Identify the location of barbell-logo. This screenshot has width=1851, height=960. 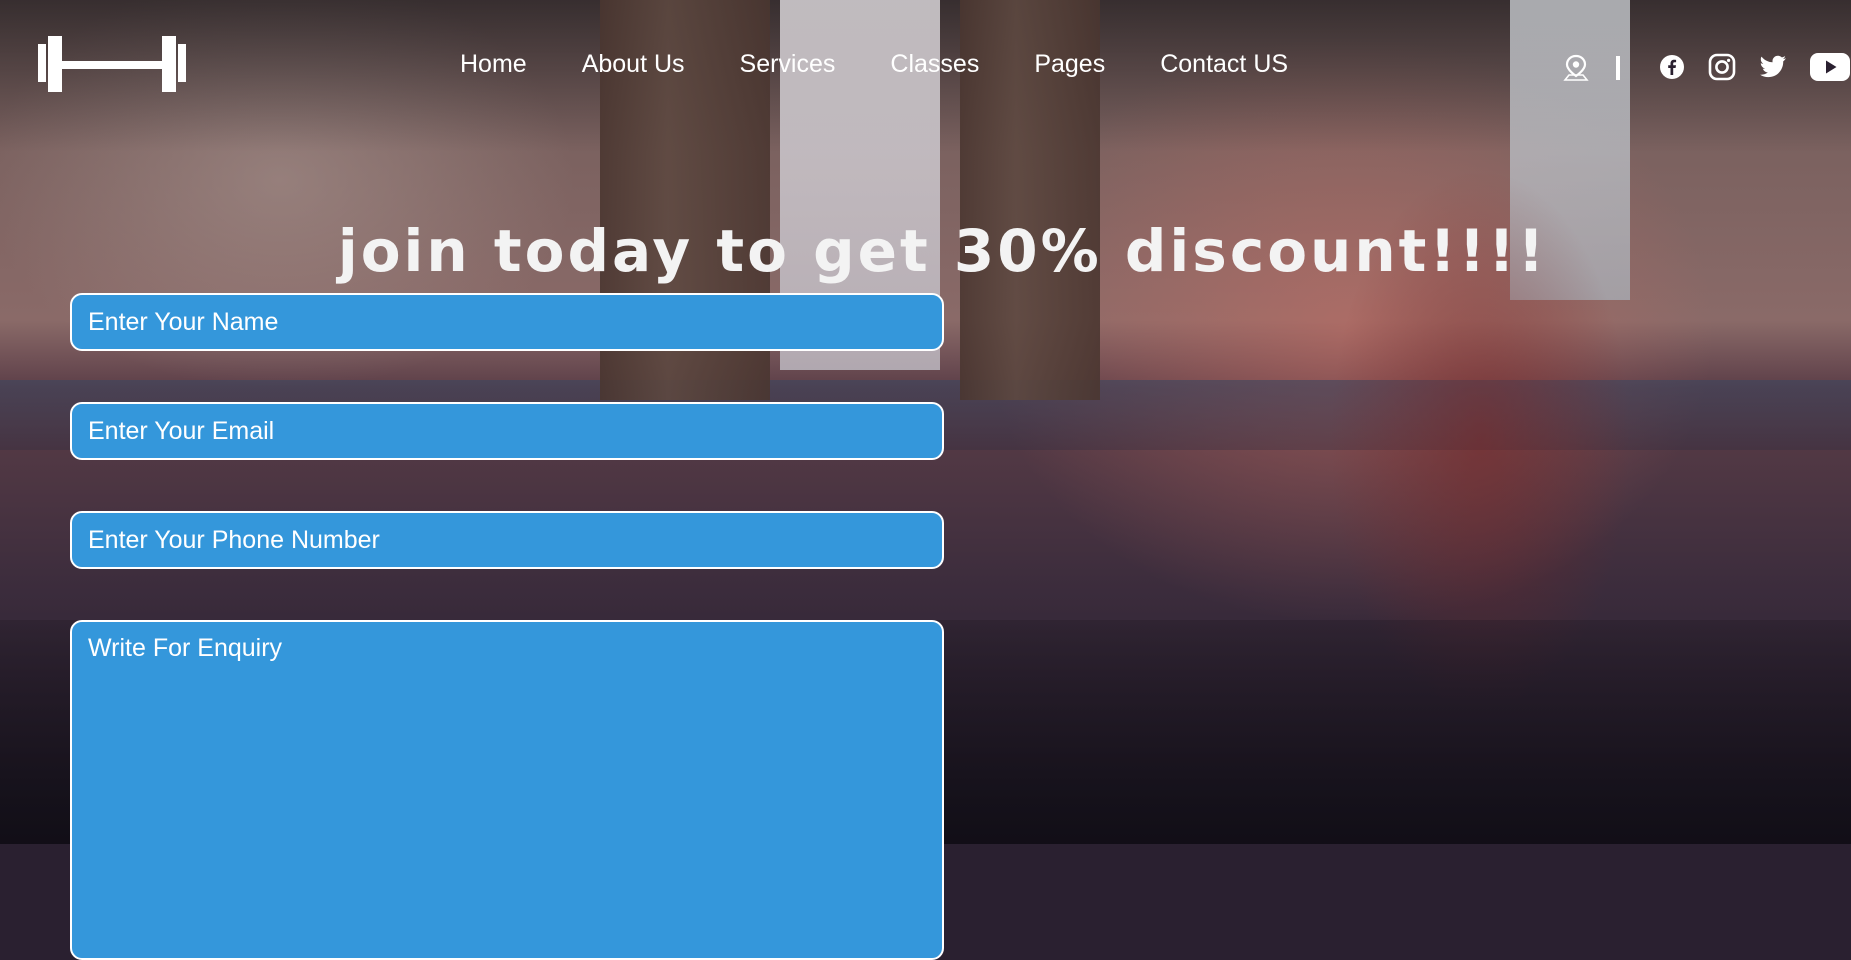
(112, 65).